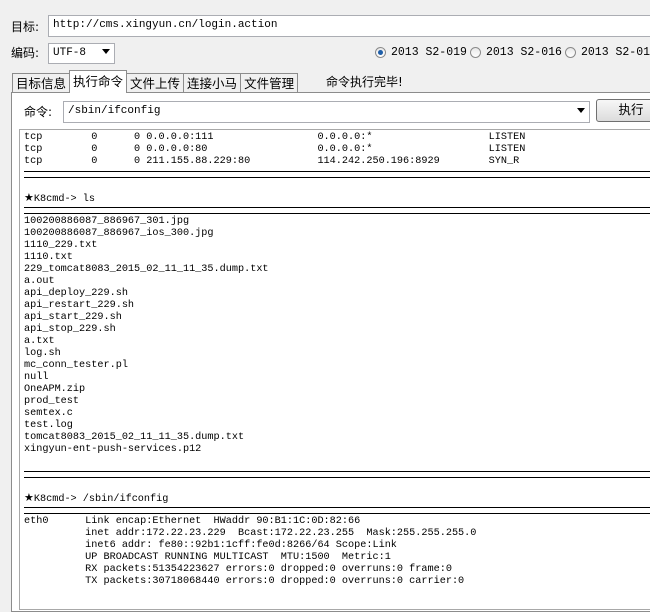 The width and height of the screenshot is (650, 612). What do you see at coordinates (36, 377) in the screenshot?
I see `output-line: null` at bounding box center [36, 377].